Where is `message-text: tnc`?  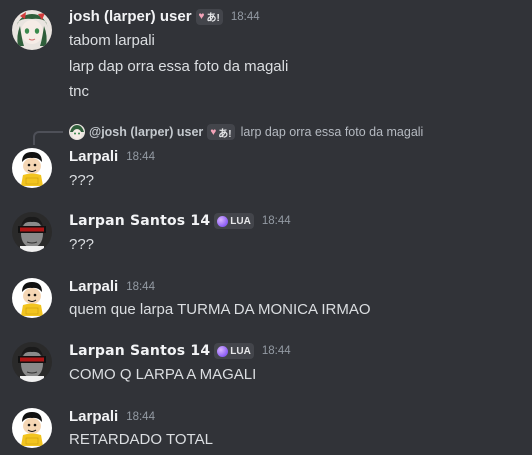 message-text: tnc is located at coordinates (79, 91).